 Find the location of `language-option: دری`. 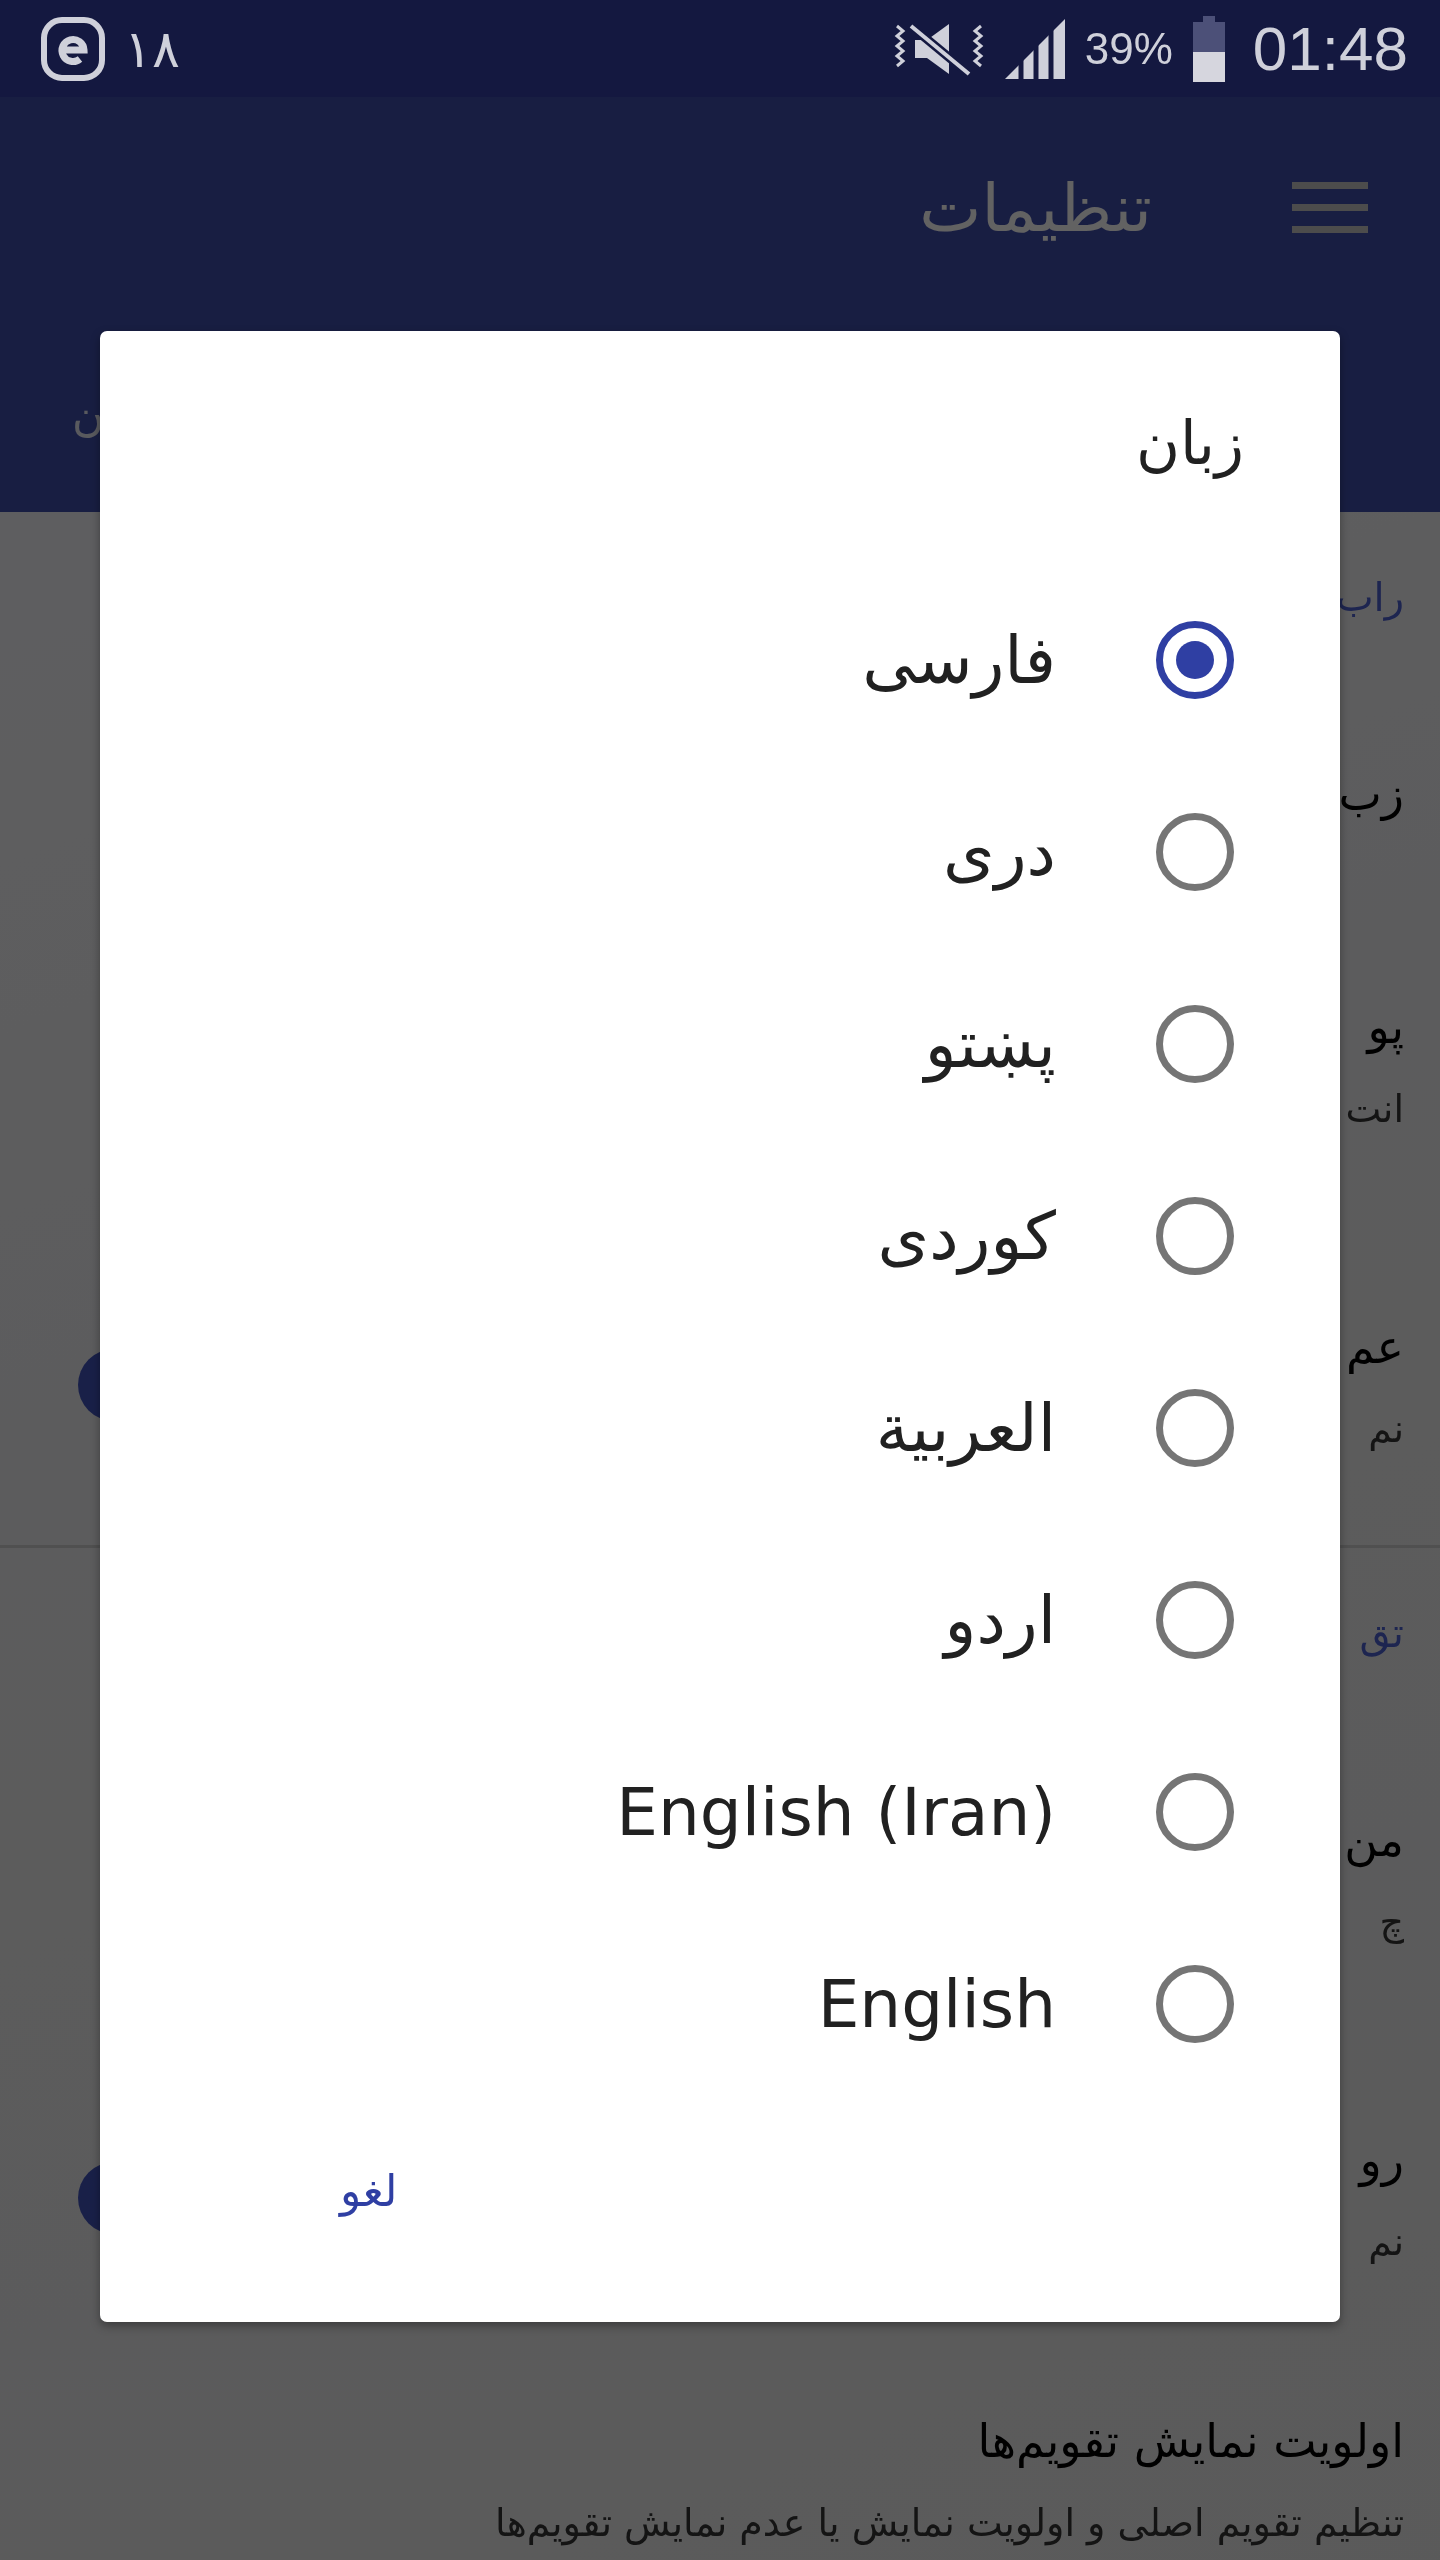

language-option: دری is located at coordinates (999, 852).